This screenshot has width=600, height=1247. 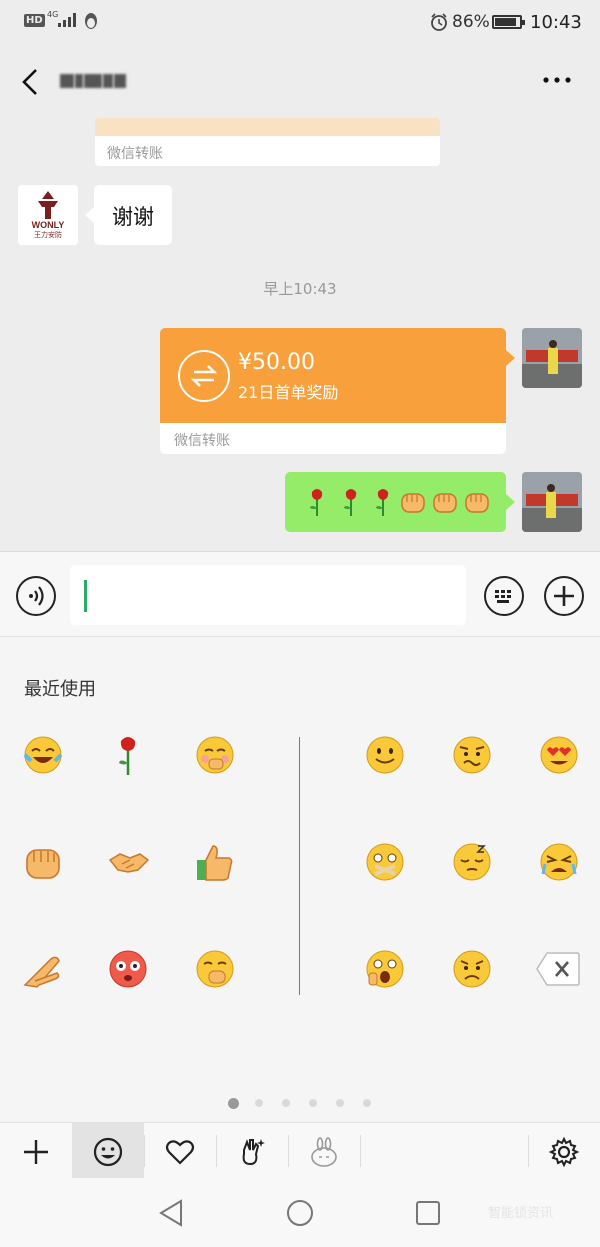 I want to click on plus-circle-icon, so click(x=564, y=596).